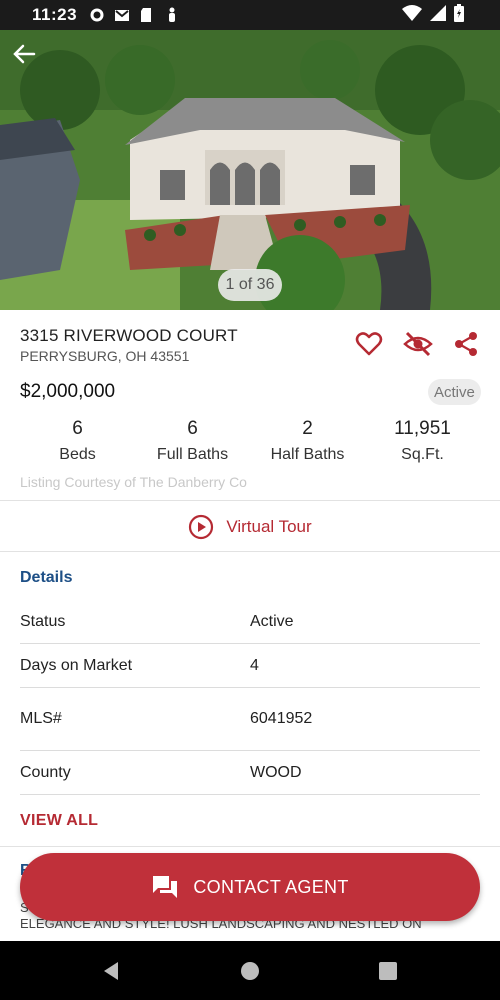  I want to click on stat-full-baths: 6 Full Baths, so click(192, 441).